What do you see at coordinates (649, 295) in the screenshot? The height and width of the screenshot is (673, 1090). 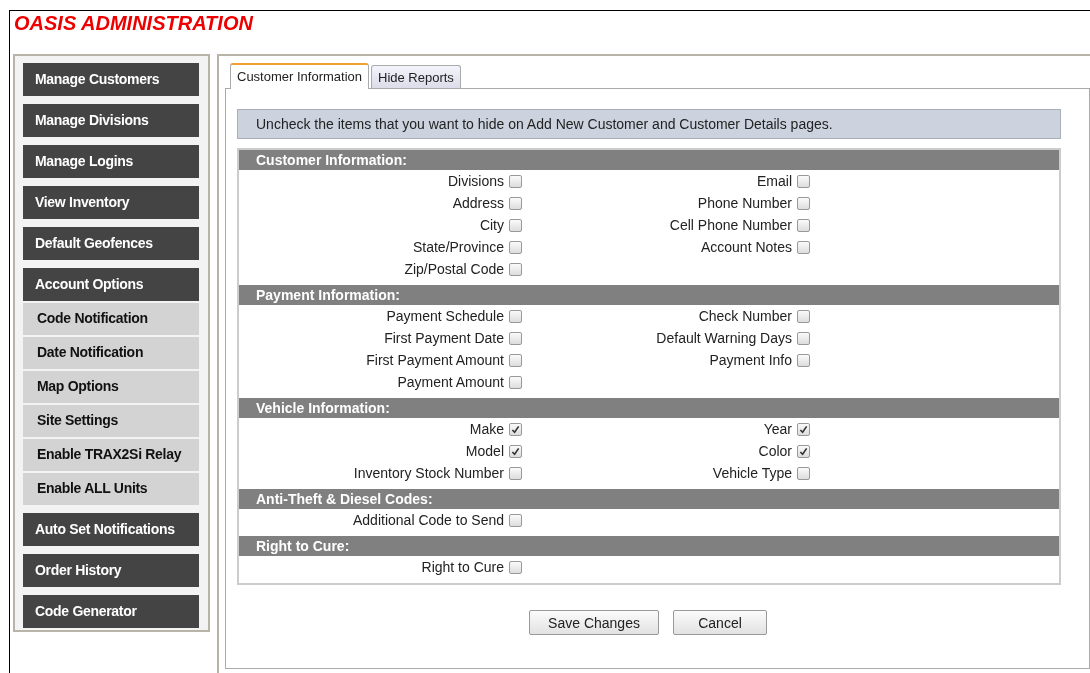 I see `section-header: Payment Information:` at bounding box center [649, 295].